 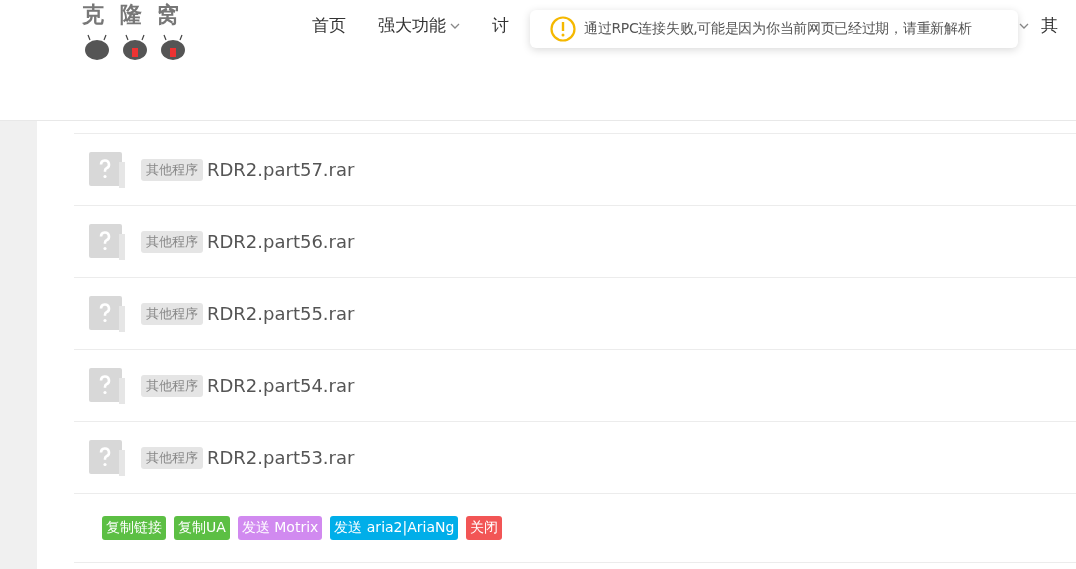 I want to click on nav-link: 其, so click(x=1049, y=25).